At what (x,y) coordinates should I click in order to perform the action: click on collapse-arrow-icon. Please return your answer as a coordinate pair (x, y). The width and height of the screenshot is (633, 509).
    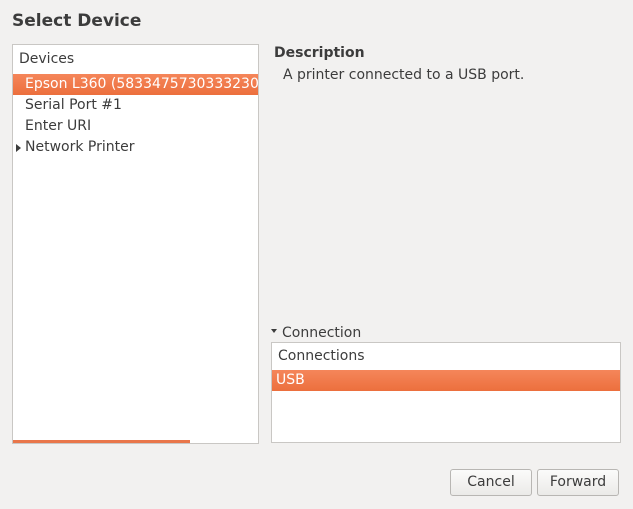
    Looking at the image, I should click on (274, 331).